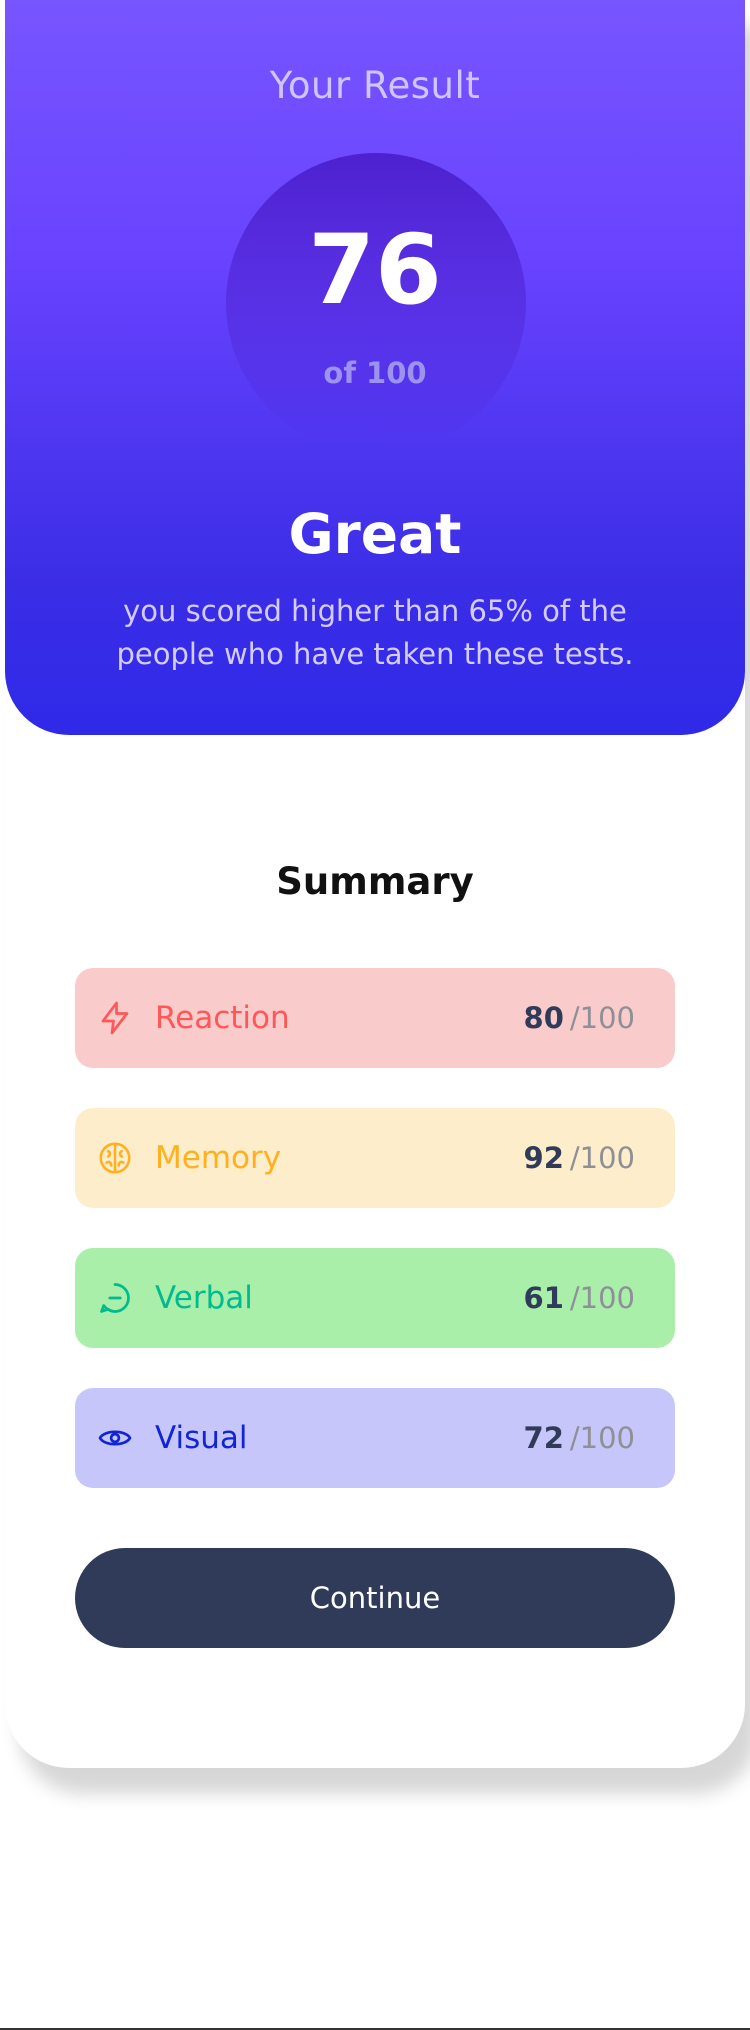  I want to click on summary-item-visual: Visual 72/100, so click(375, 1438).